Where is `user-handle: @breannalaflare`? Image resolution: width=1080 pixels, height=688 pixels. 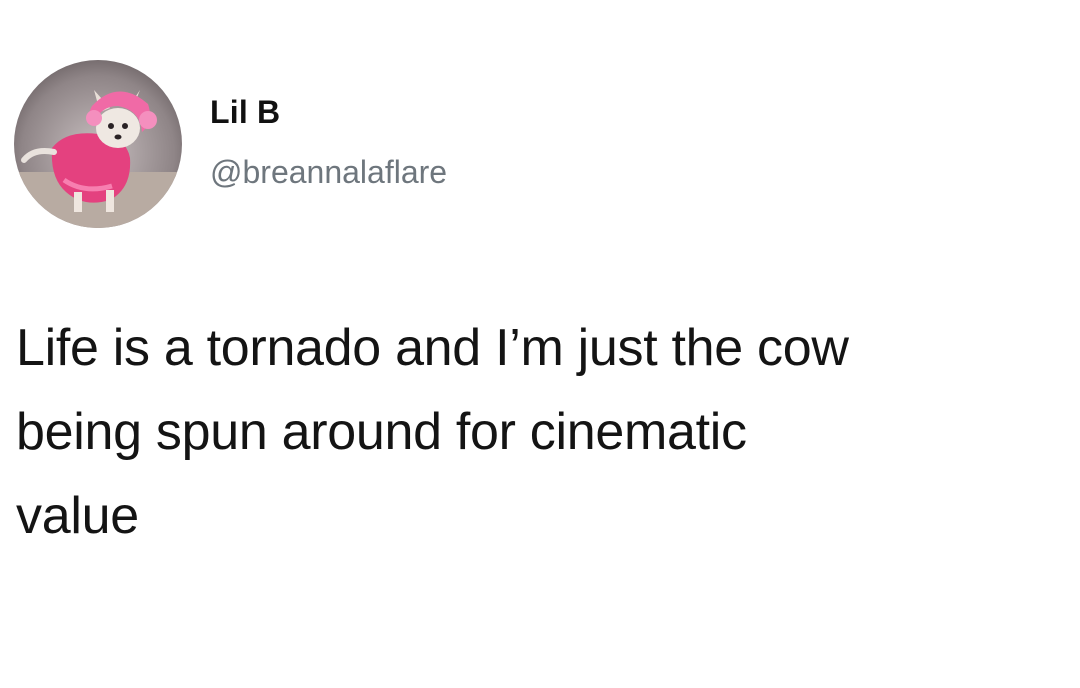
user-handle: @breannalaflare is located at coordinates (328, 172).